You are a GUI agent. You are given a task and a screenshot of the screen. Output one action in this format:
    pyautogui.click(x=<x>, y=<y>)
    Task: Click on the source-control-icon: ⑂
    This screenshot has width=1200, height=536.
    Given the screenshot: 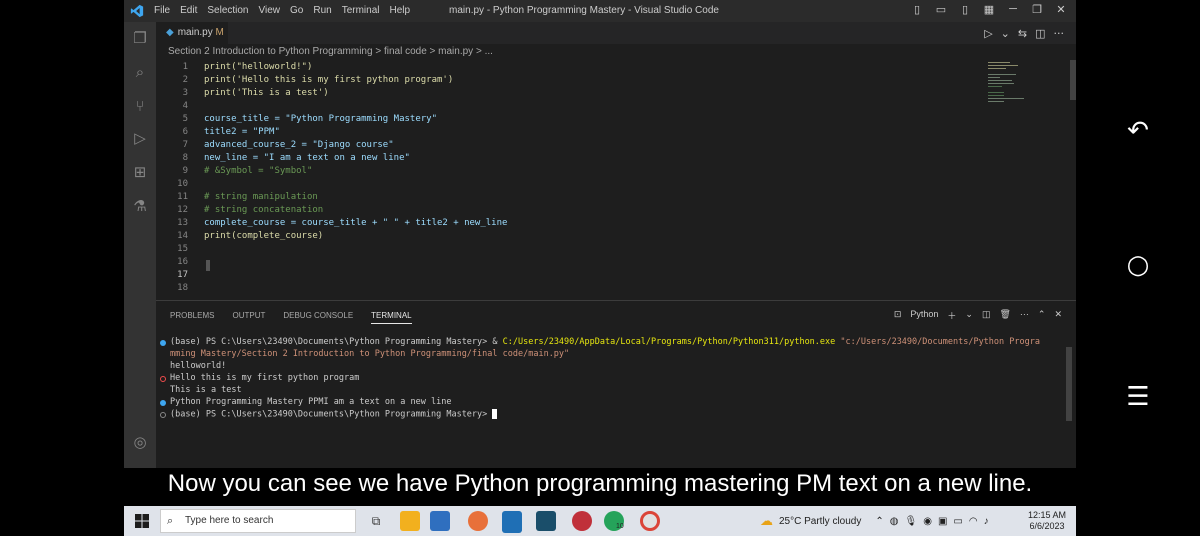 What is the action you would take?
    pyautogui.click(x=140, y=106)
    